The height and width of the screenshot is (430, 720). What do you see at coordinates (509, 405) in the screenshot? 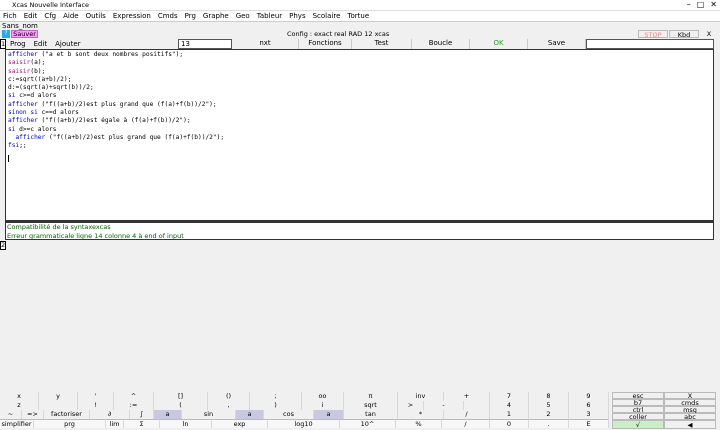
I see `key-4: 4` at bounding box center [509, 405].